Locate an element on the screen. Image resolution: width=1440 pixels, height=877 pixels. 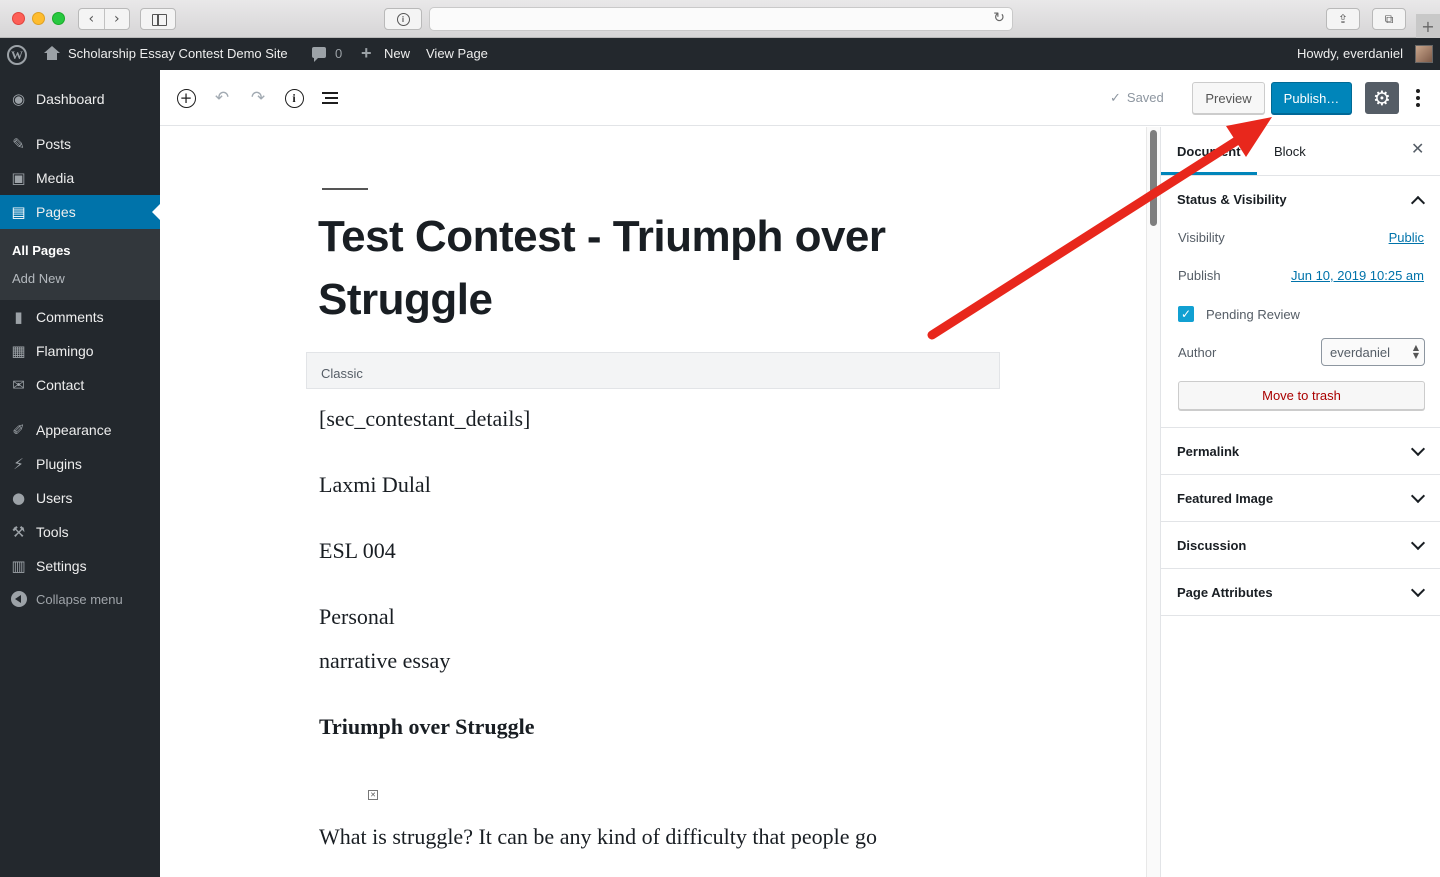
collapse-menu-button: Collapse menu is located at coordinates (80, 599).